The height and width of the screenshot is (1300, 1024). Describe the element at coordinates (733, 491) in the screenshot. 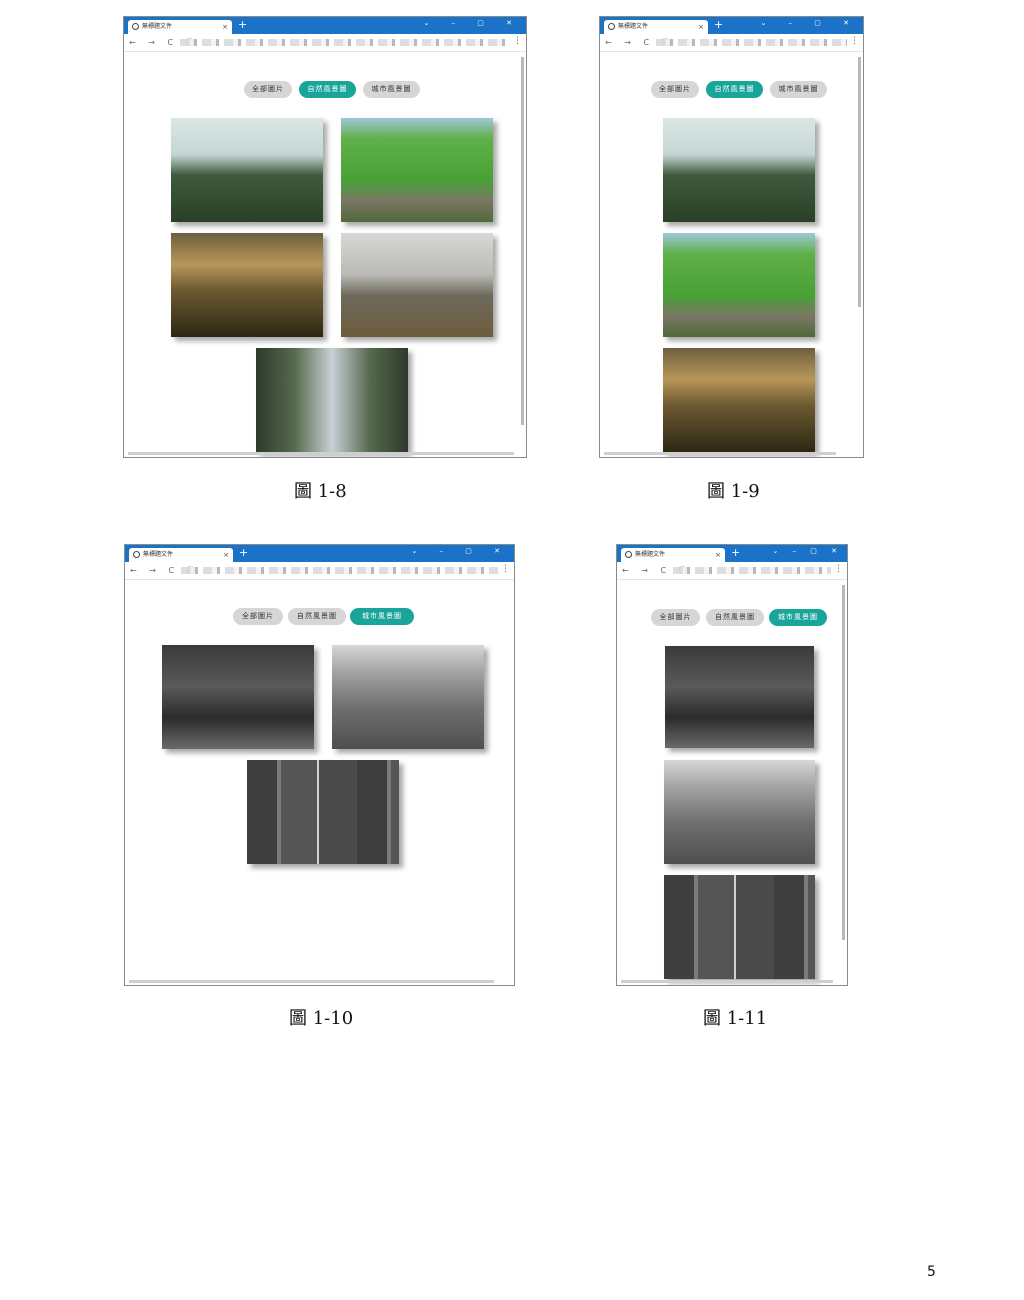

I see `caption-figure-1-9: 圖 1-9` at that location.